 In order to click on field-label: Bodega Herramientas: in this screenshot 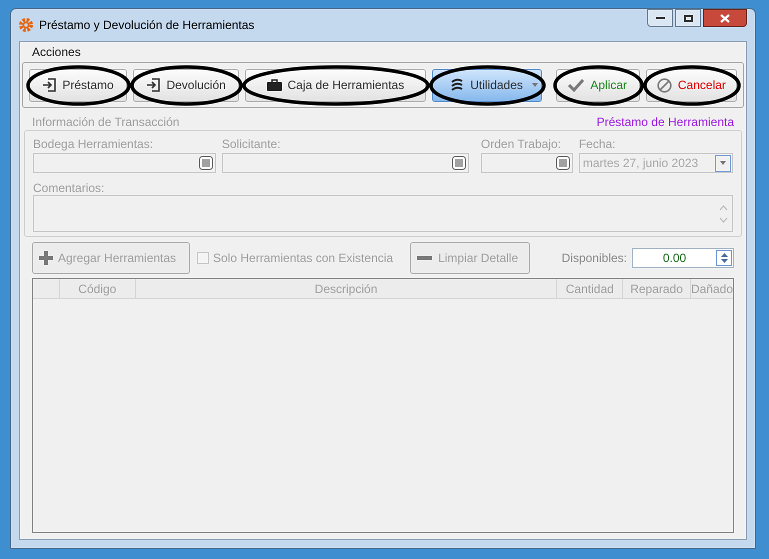, I will do `click(93, 144)`.